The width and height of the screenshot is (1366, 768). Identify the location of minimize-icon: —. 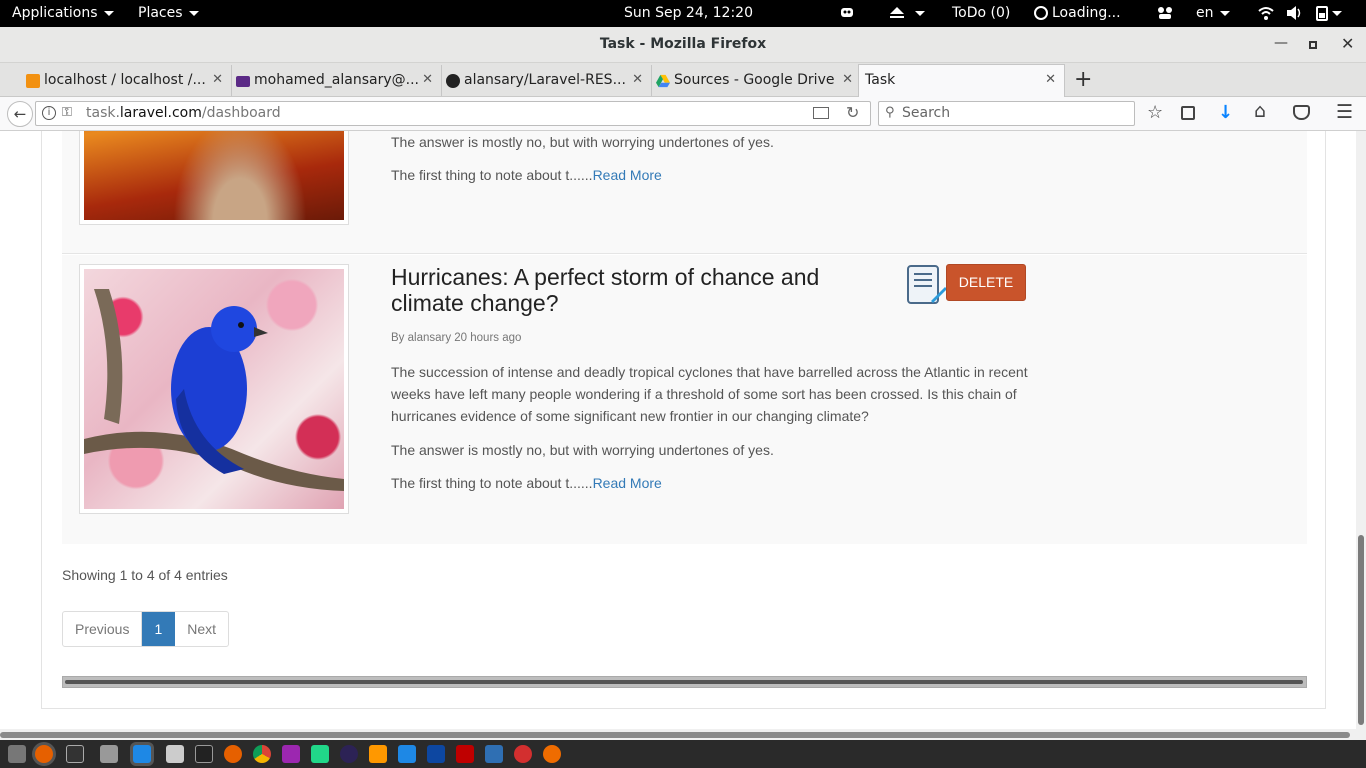
(1281, 43).